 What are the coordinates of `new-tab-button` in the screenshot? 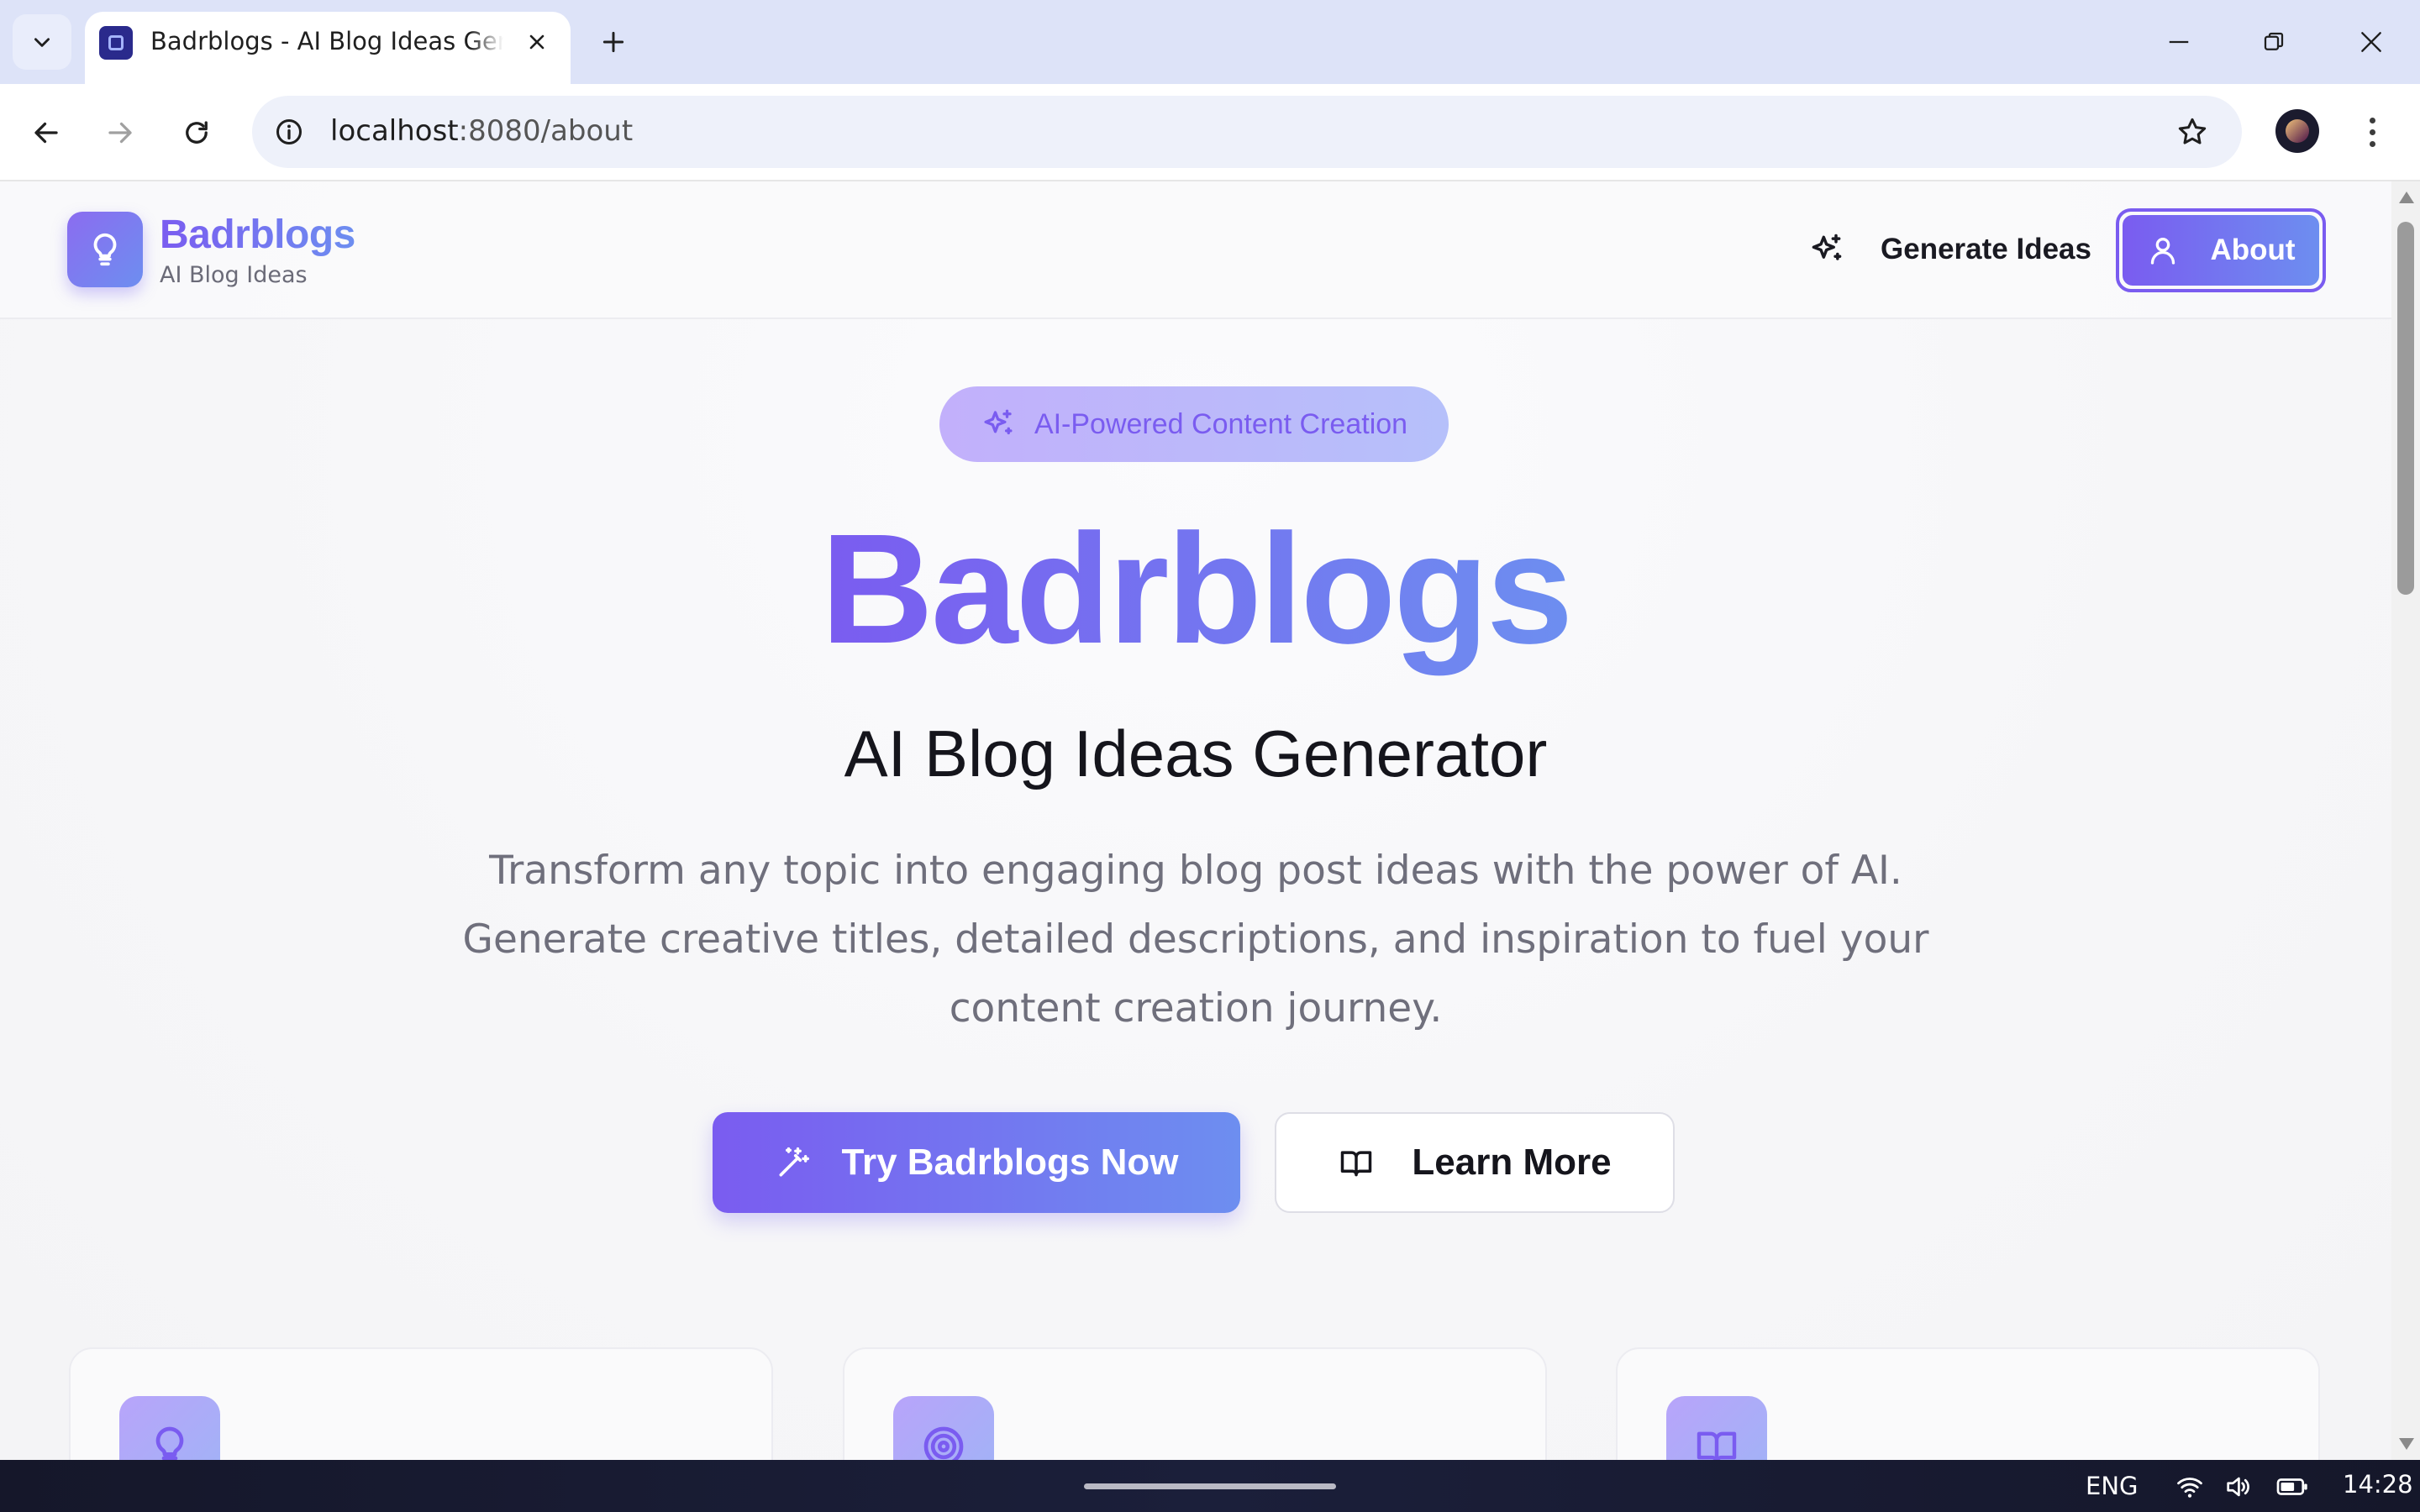 It's located at (613, 42).